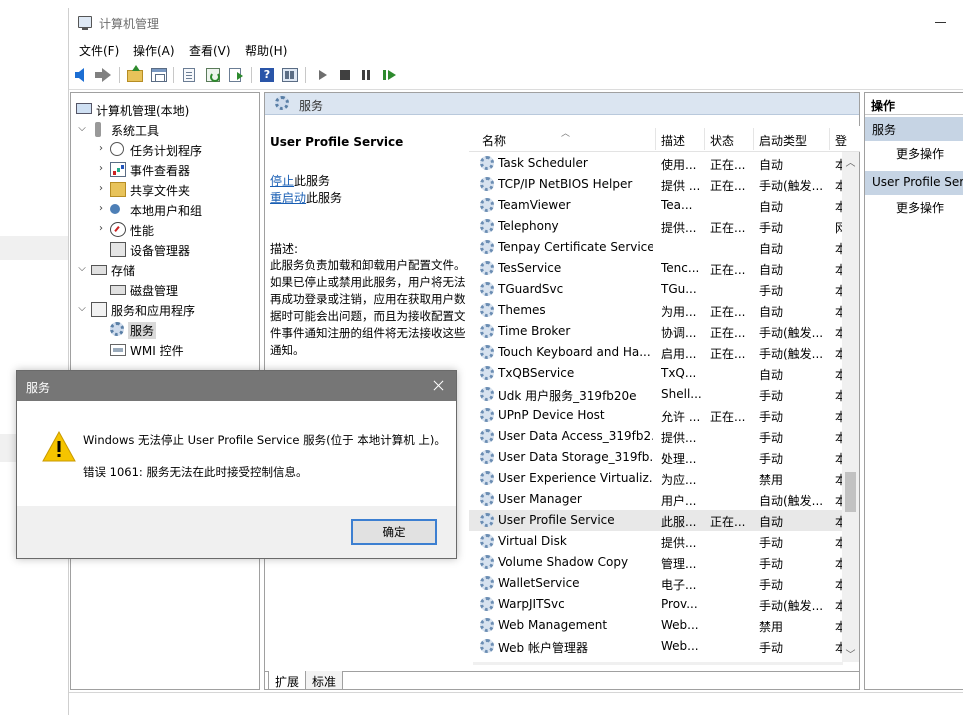 The image size is (963, 715). Describe the element at coordinates (657, 247) in the screenshot. I see `table-row: Tenpay Certificate Service 自动本` at that location.